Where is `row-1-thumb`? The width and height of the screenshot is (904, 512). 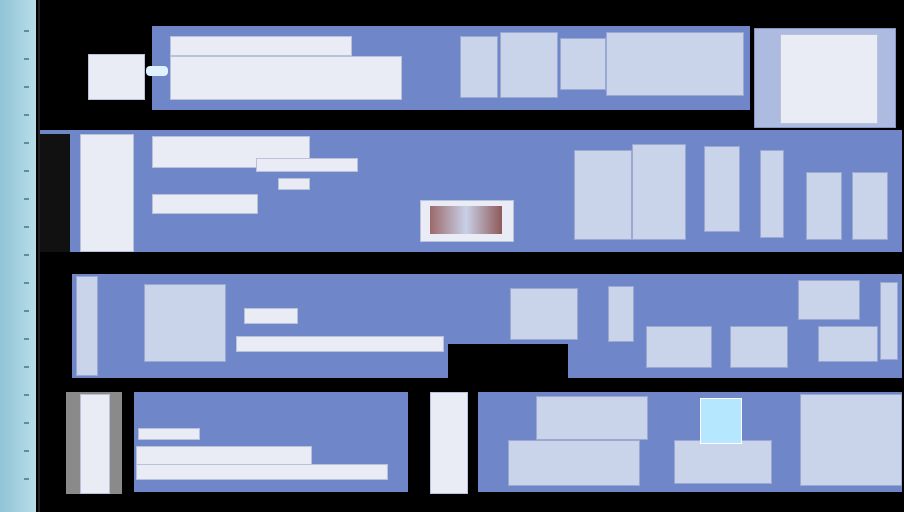
row-1-thumb is located at coordinates (116, 77).